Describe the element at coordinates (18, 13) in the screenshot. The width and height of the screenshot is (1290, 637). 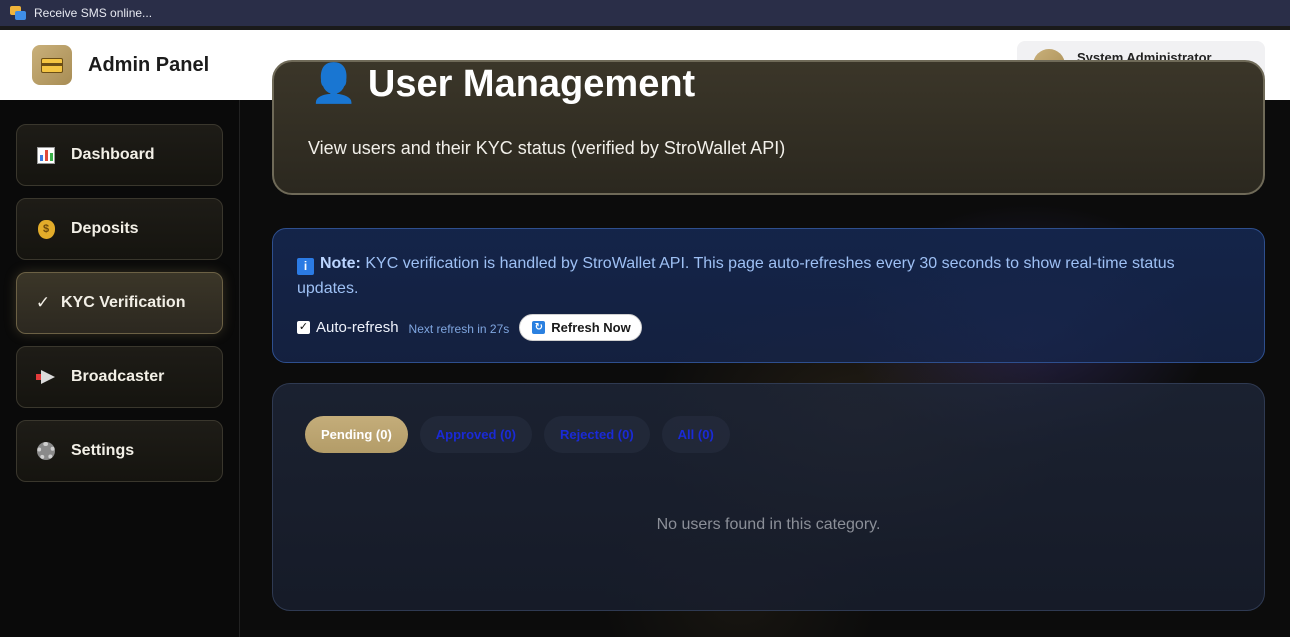
I see `sms-app-icon` at that location.